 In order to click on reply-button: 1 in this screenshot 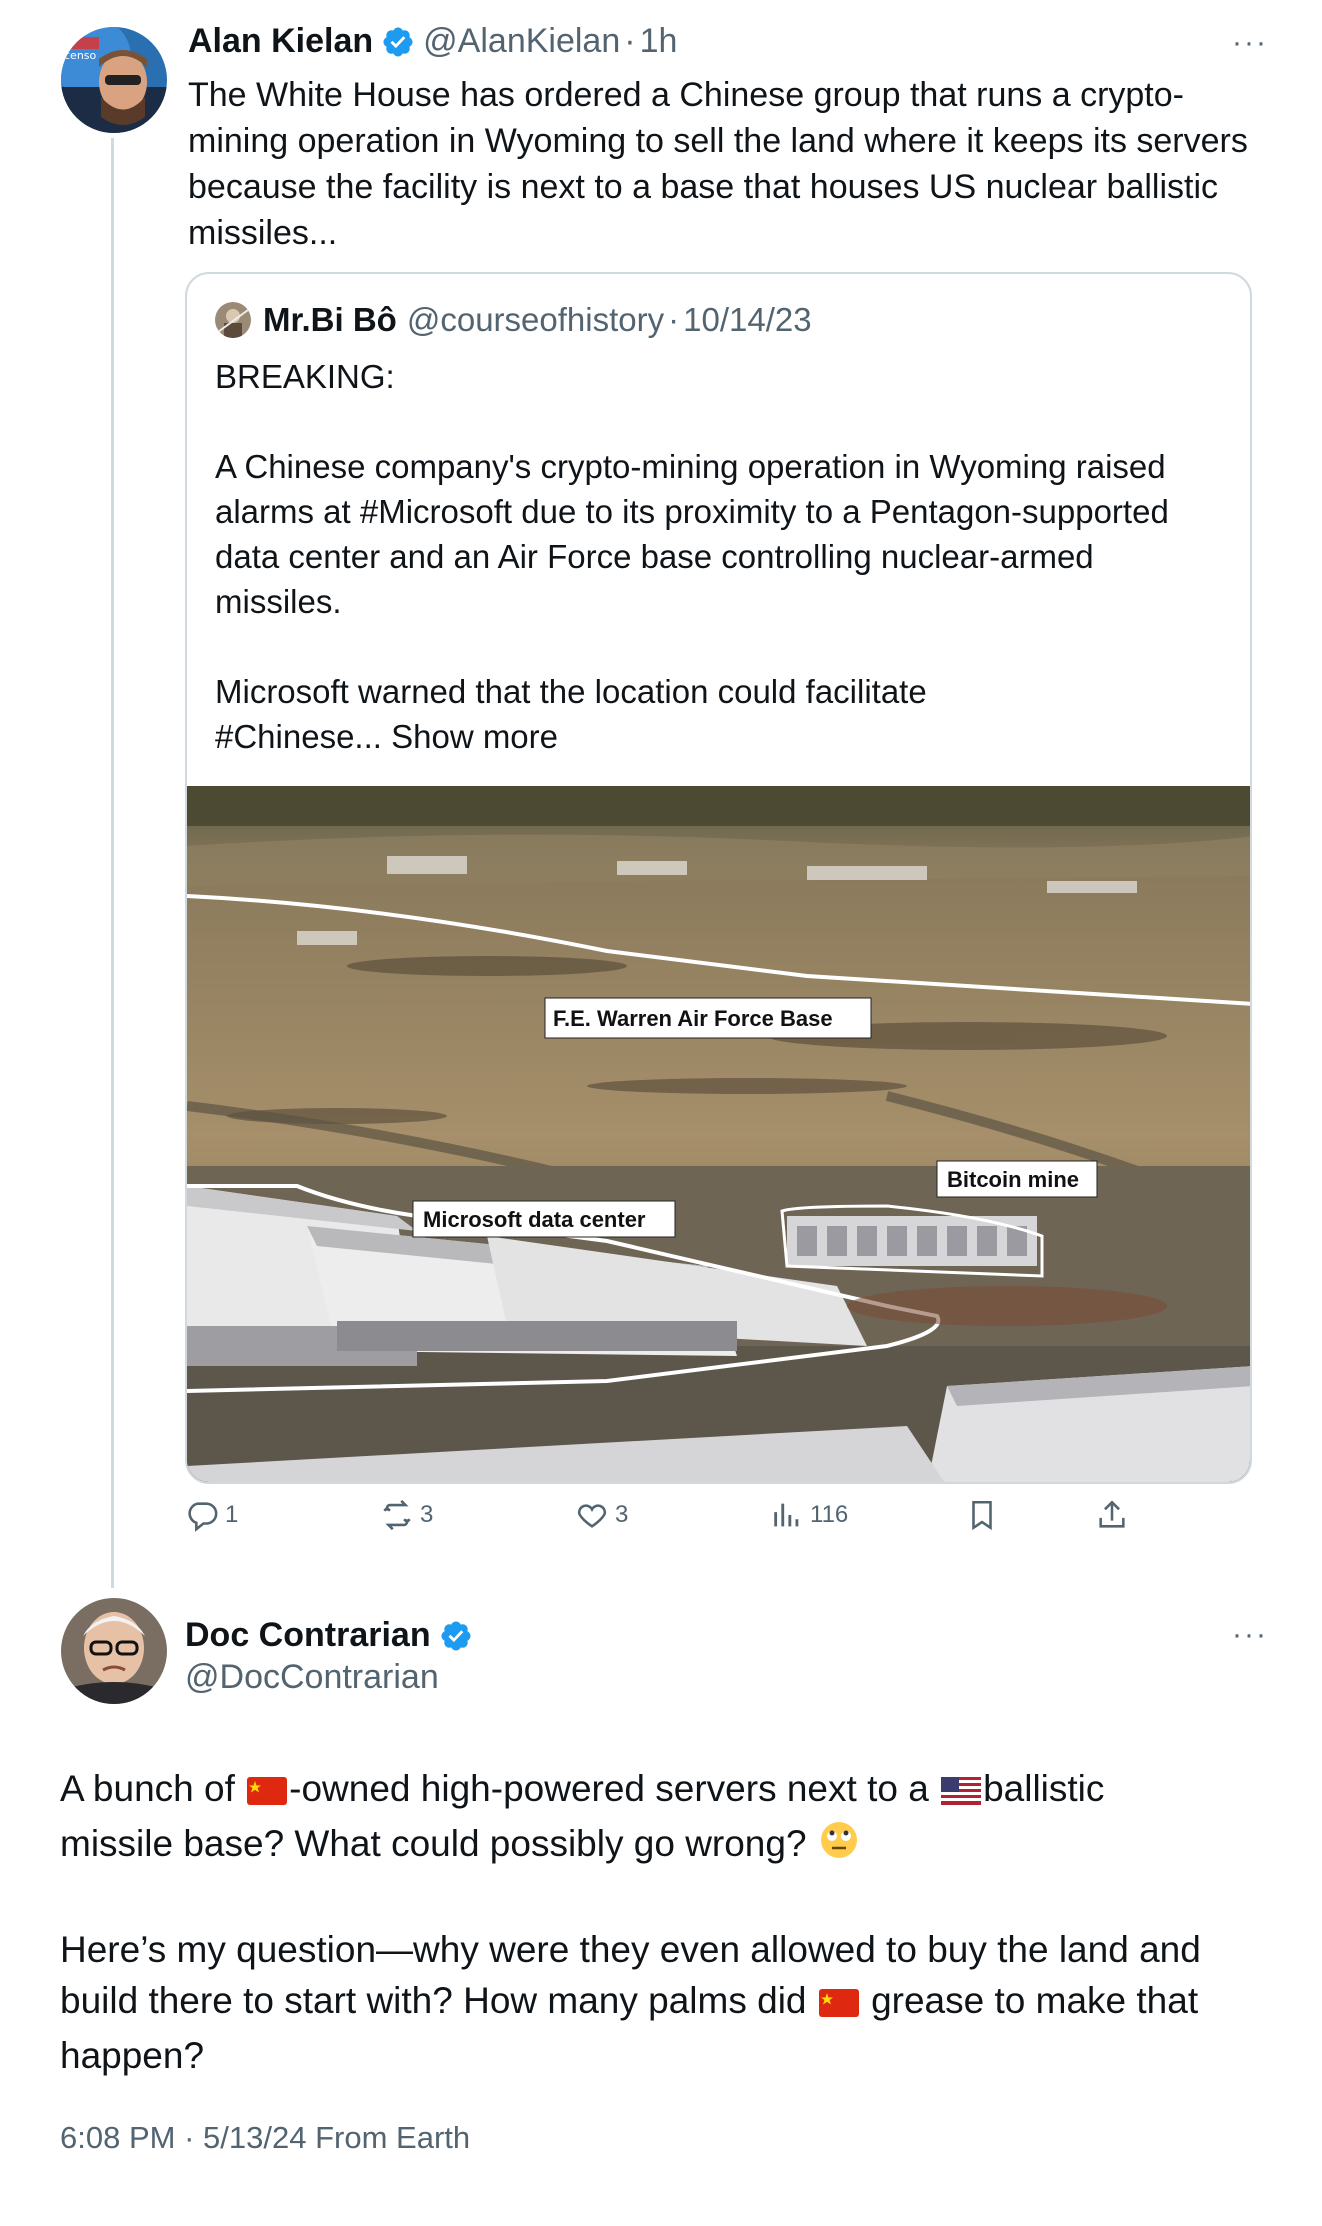, I will do `click(211, 1515)`.